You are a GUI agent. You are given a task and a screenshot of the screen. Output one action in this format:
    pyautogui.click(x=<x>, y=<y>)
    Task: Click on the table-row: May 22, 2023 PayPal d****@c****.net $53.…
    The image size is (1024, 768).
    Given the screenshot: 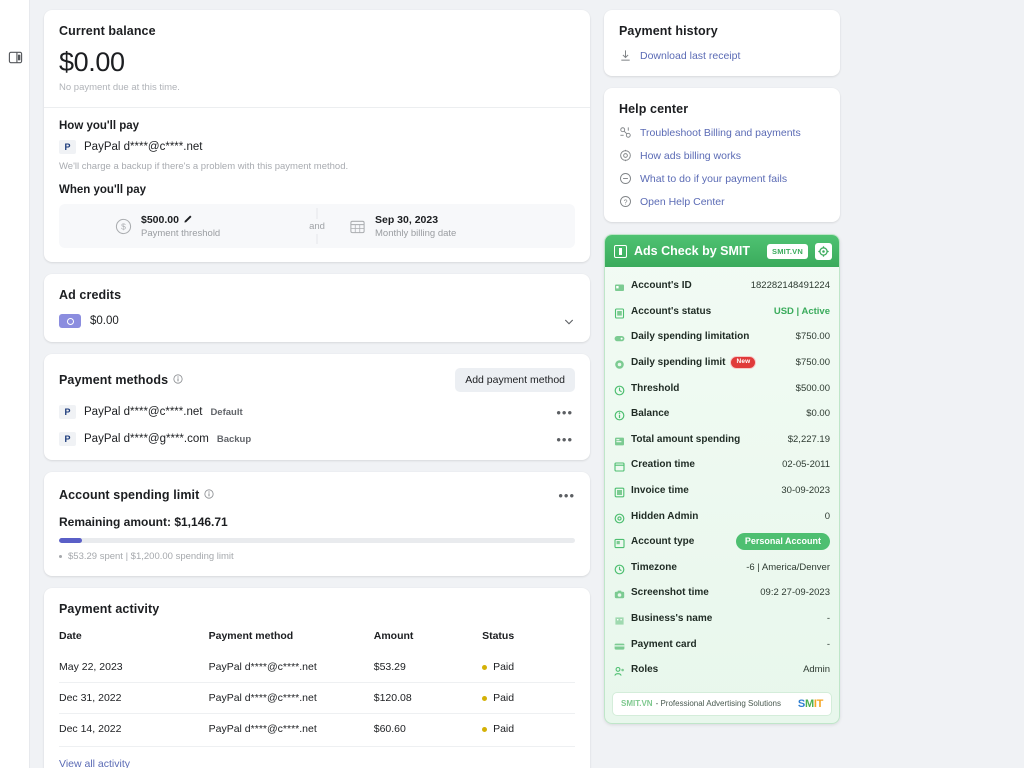 What is the action you would take?
    pyautogui.click(x=317, y=667)
    